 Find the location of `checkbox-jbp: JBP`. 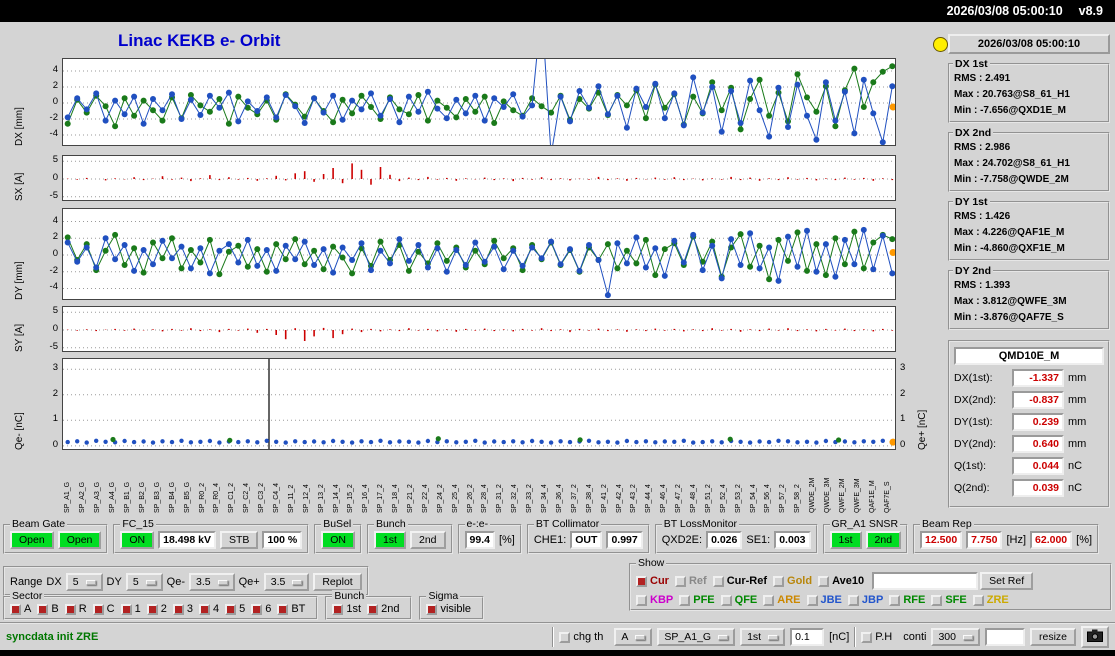

checkbox-jbp: JBP is located at coordinates (865, 600).